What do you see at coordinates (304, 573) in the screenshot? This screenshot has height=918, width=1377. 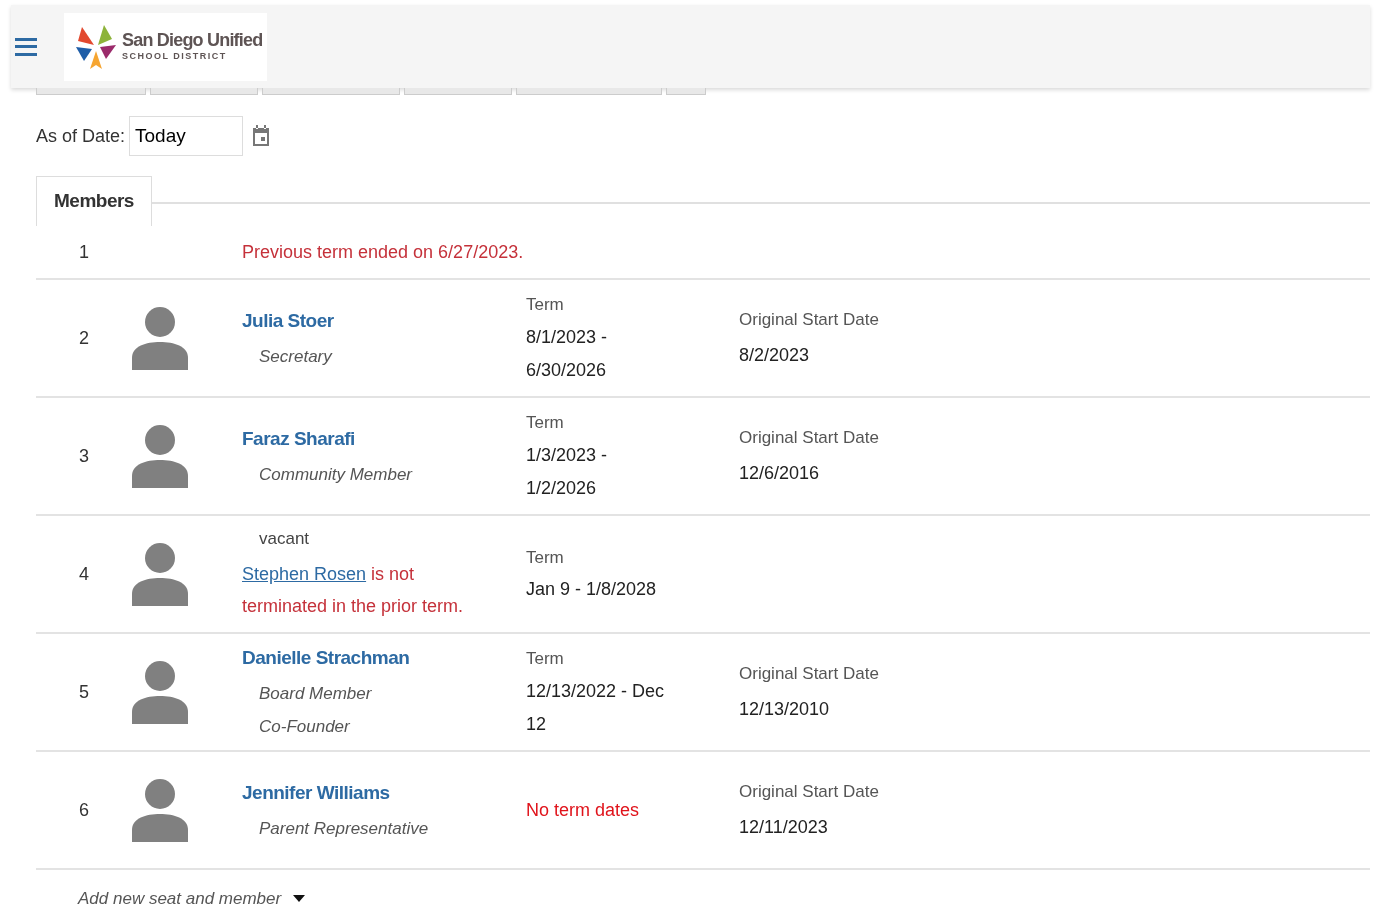 I see `member-name-link: Stephen Rosen` at bounding box center [304, 573].